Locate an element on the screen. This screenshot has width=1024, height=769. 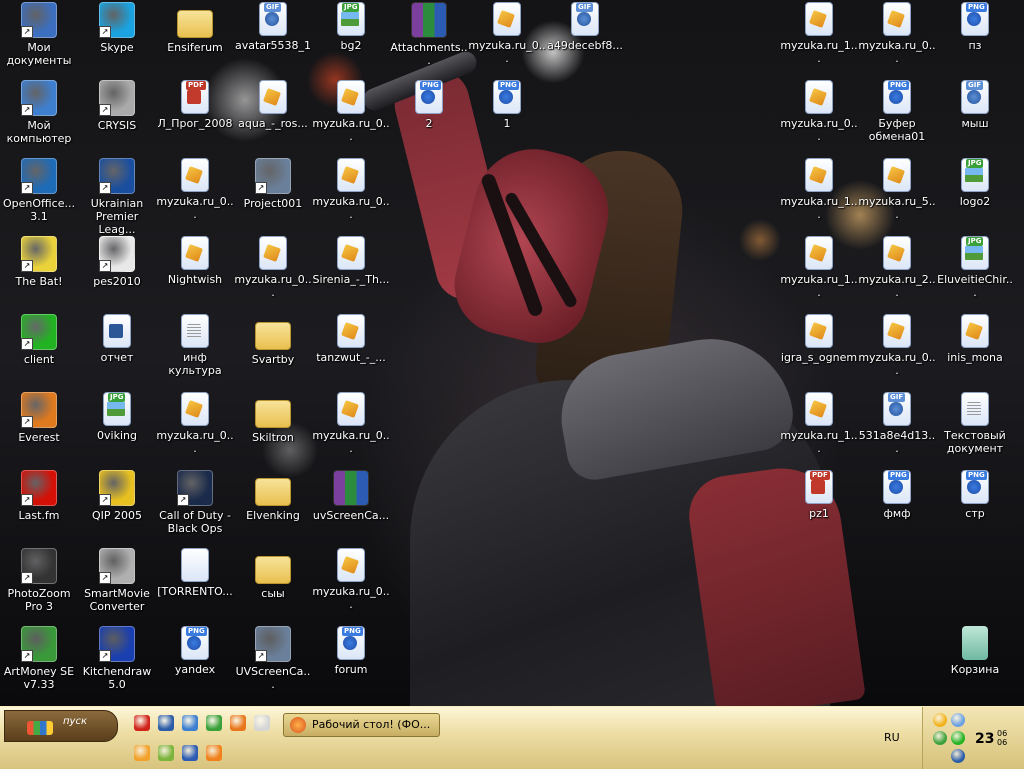
clock: 23 is located at coordinates (984, 739).